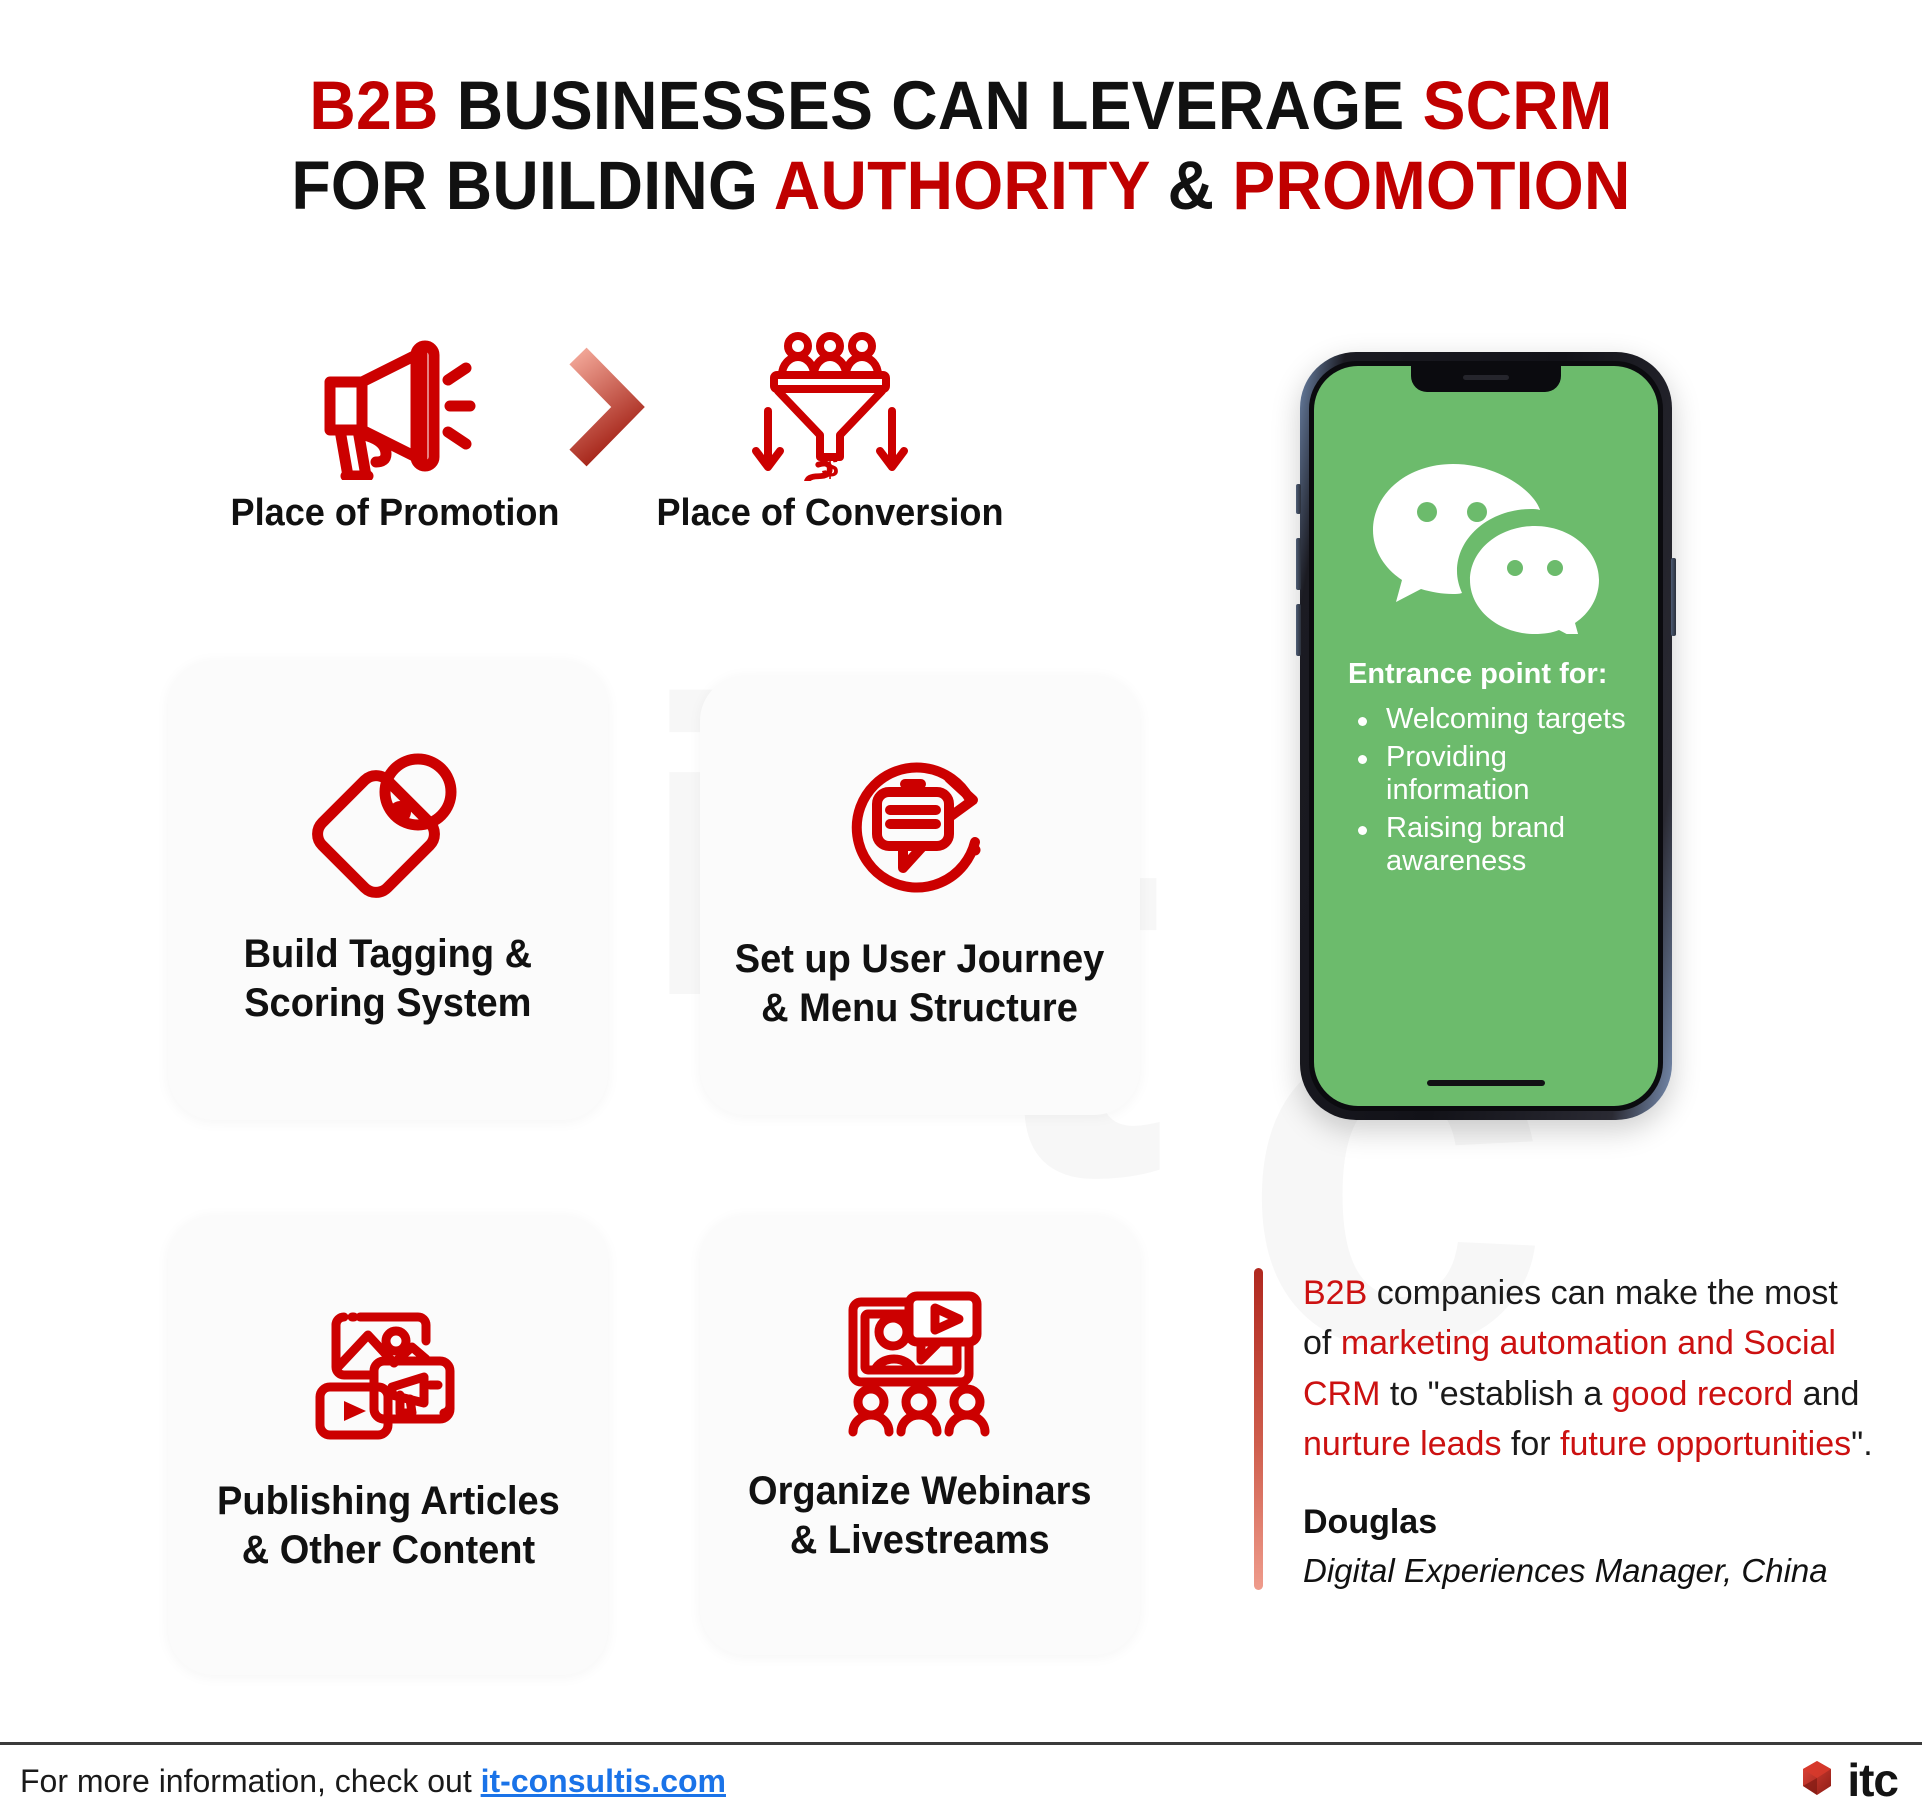 The image size is (1922, 1814). What do you see at coordinates (388, 1372) in the screenshot?
I see `media-content-icon` at bounding box center [388, 1372].